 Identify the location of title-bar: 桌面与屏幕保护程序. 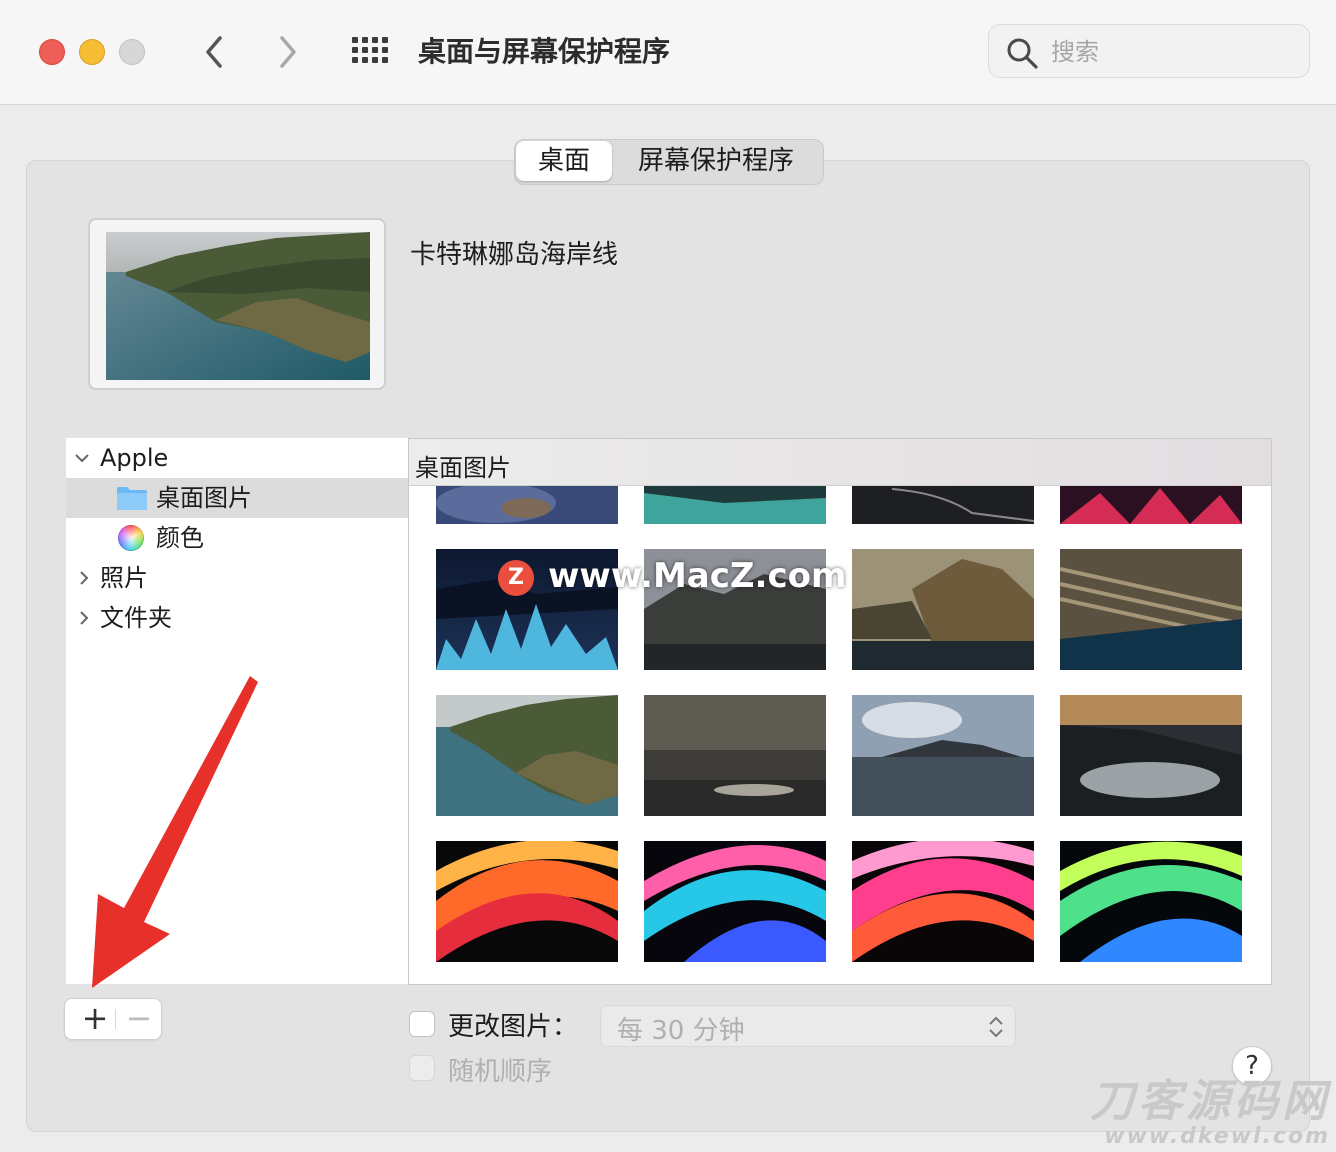
(668, 52).